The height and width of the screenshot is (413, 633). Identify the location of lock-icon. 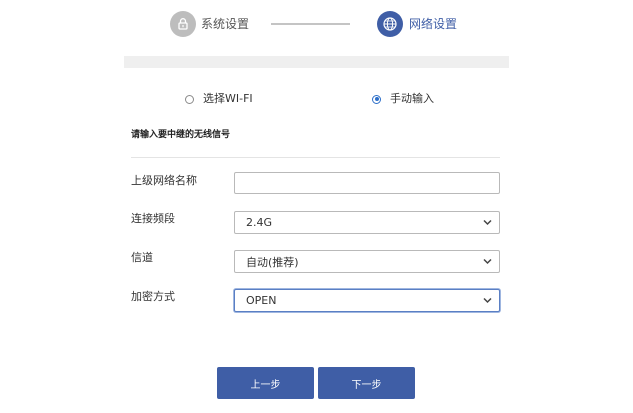
(183, 24).